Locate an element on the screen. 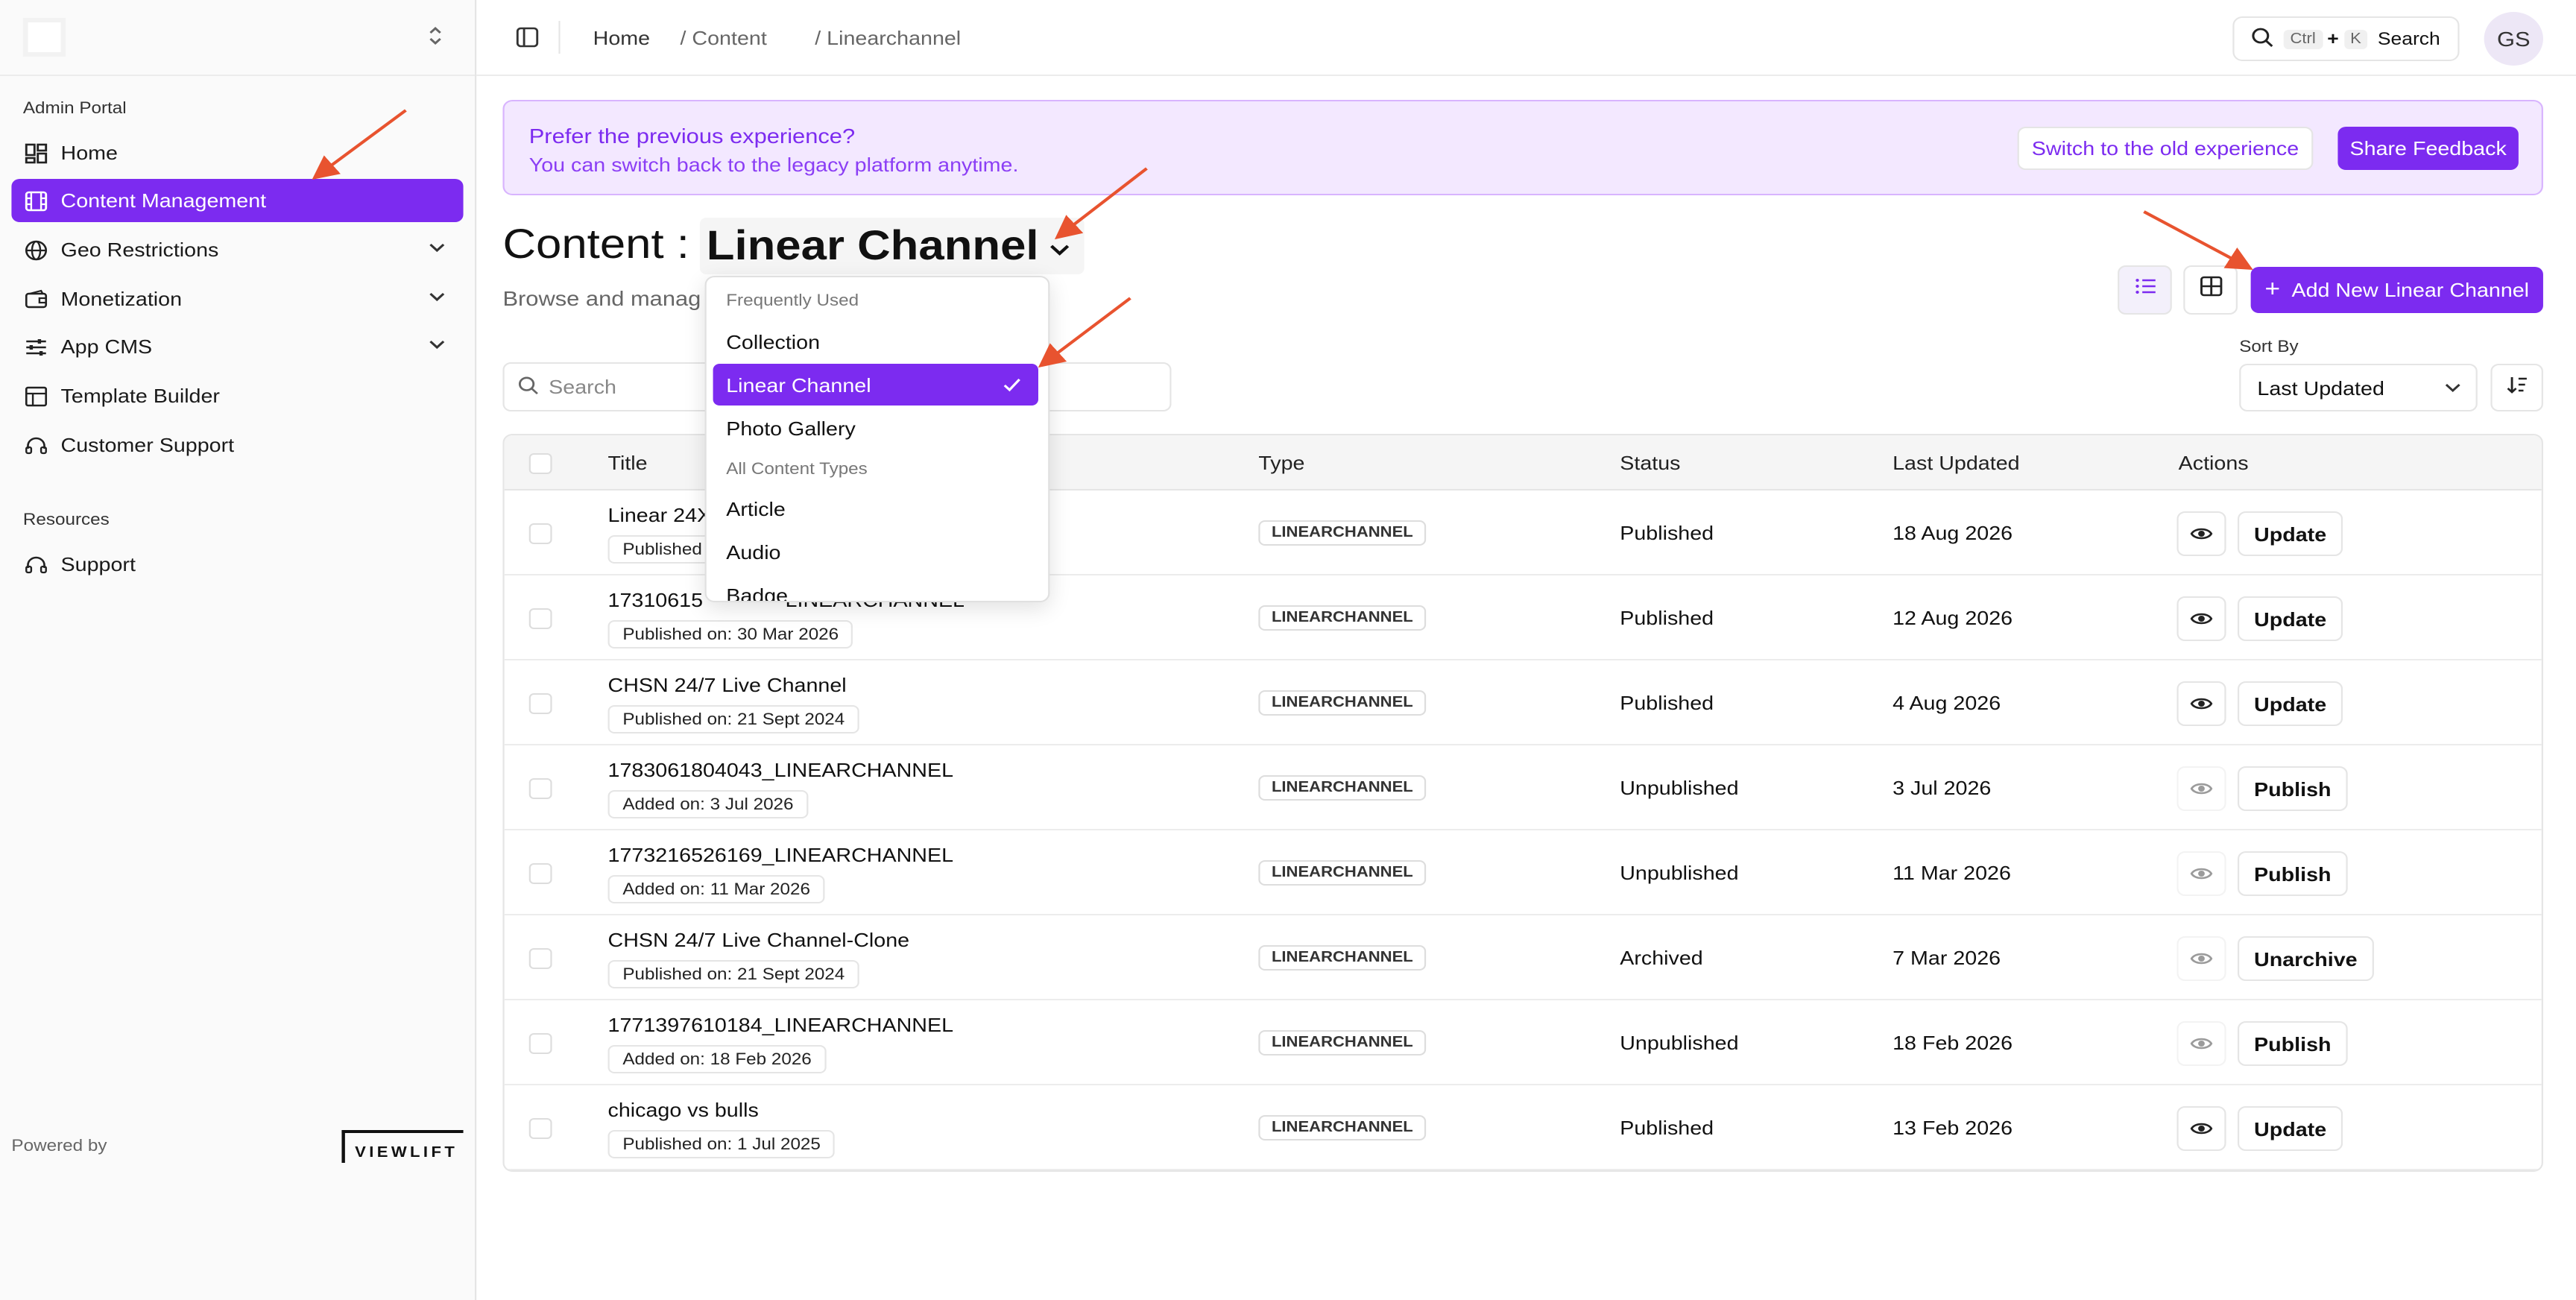 This screenshot has width=2576, height=1300. switch-old-experience-button: Switch to the old experience is located at coordinates (2165, 149).